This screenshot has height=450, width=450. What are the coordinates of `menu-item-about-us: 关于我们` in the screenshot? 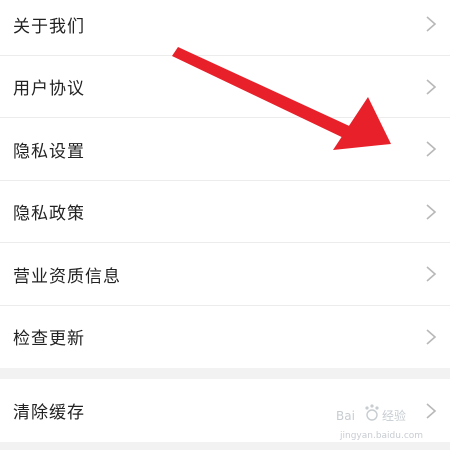 It's located at (225, 28).